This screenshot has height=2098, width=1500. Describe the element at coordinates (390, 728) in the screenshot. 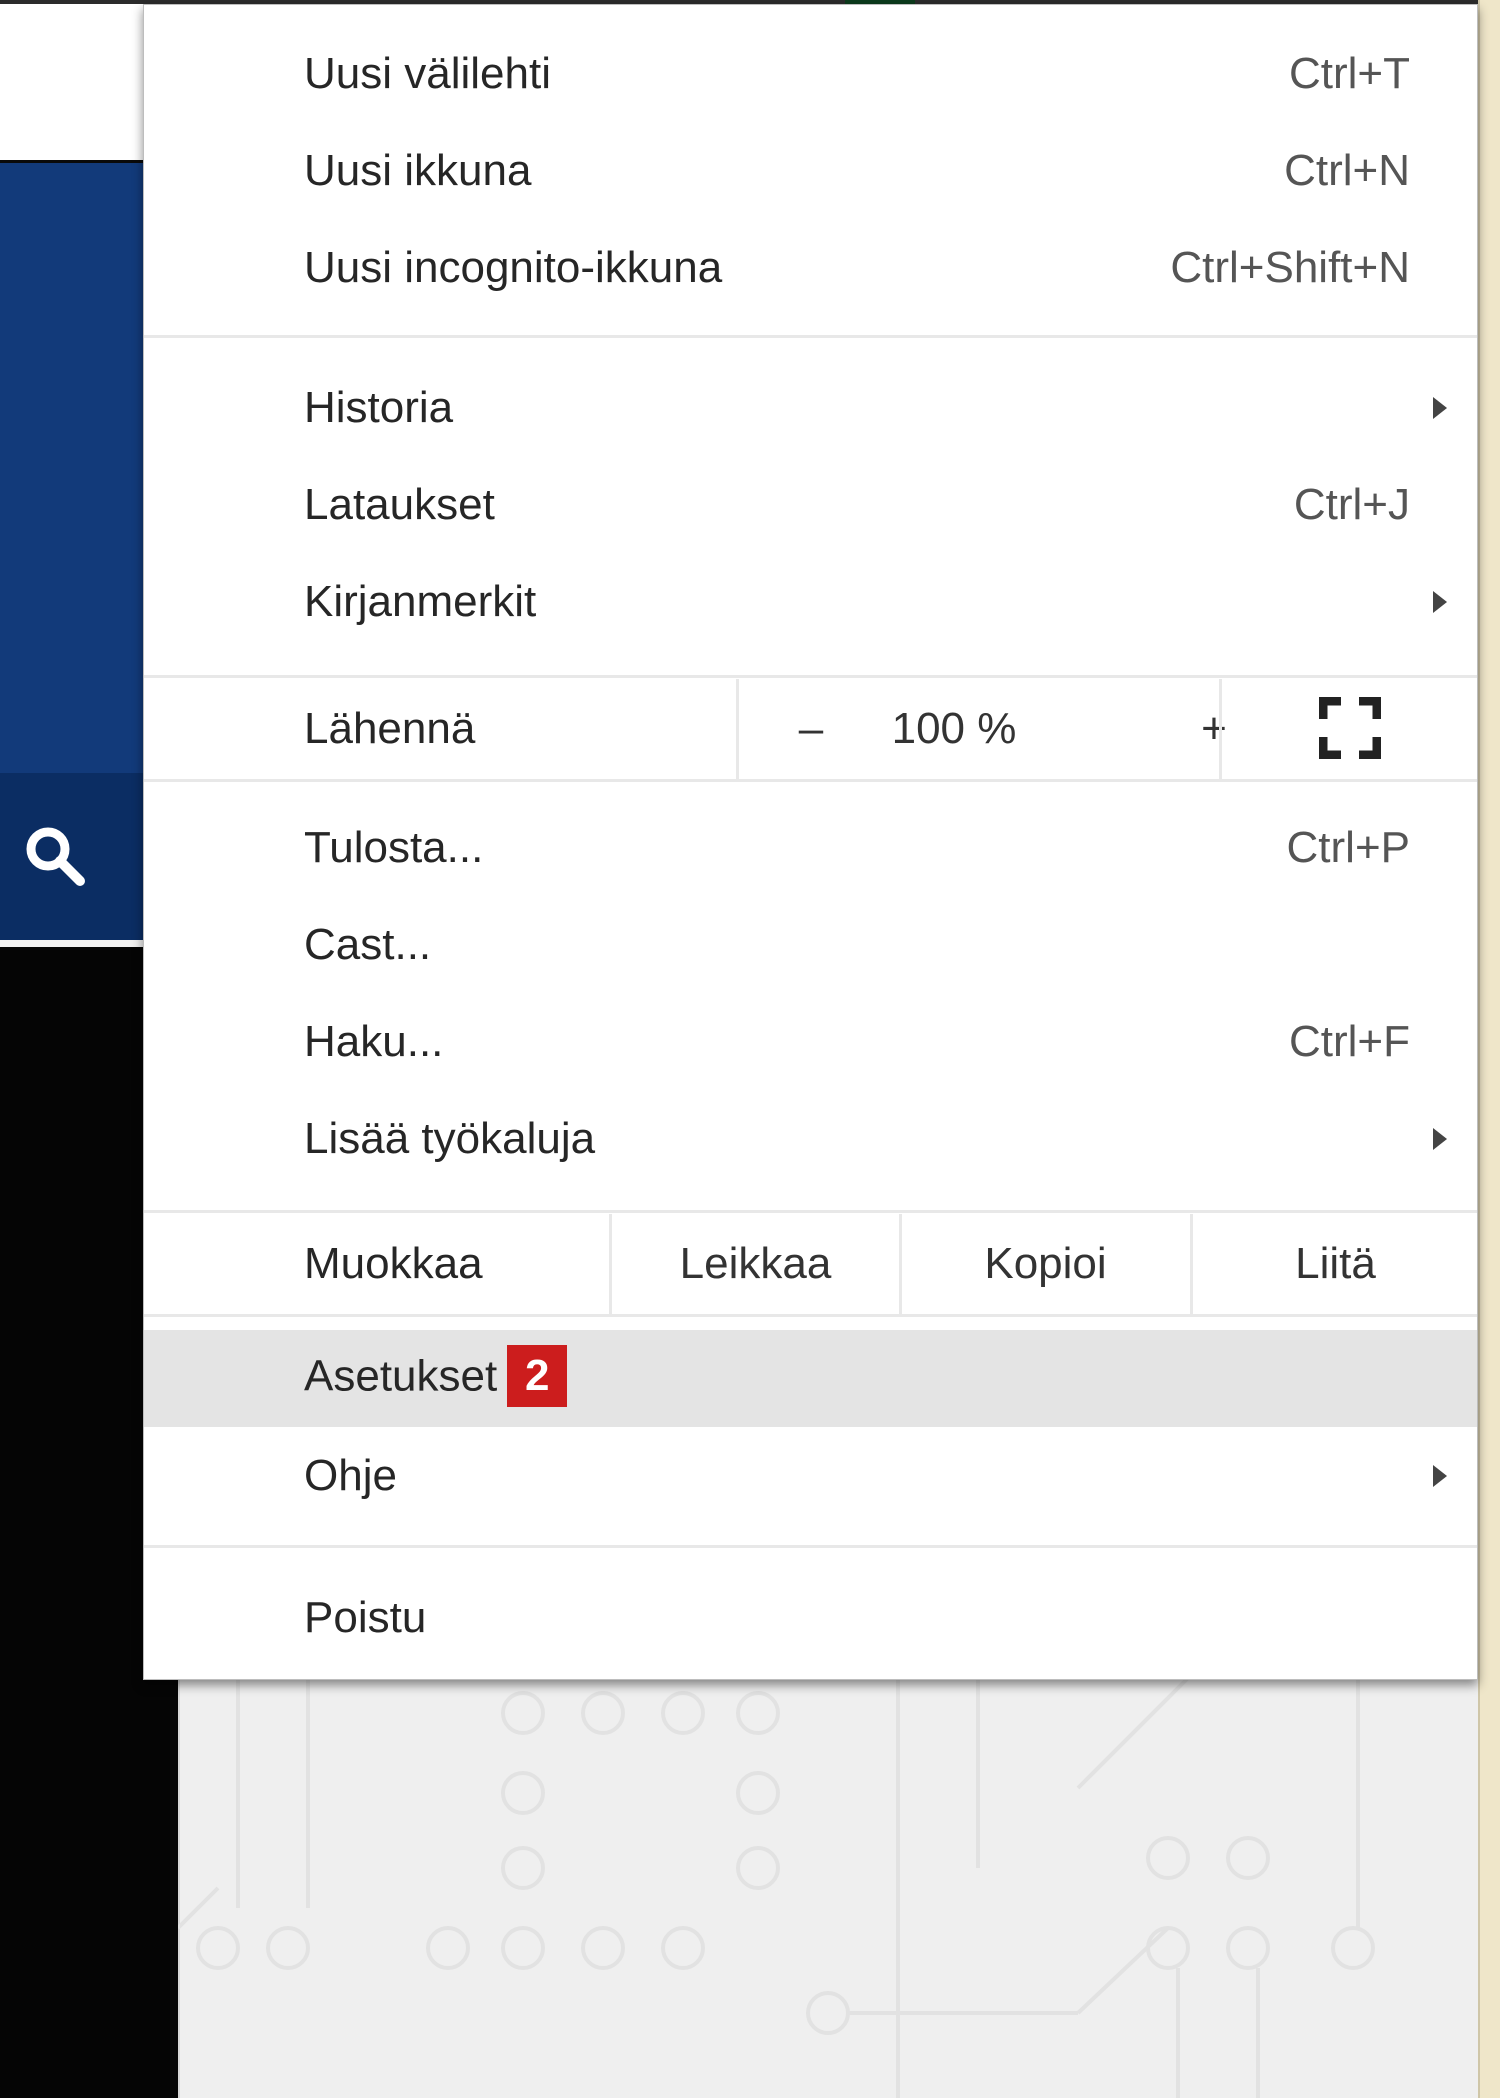

I see `zoom-label: Lähennä` at that location.